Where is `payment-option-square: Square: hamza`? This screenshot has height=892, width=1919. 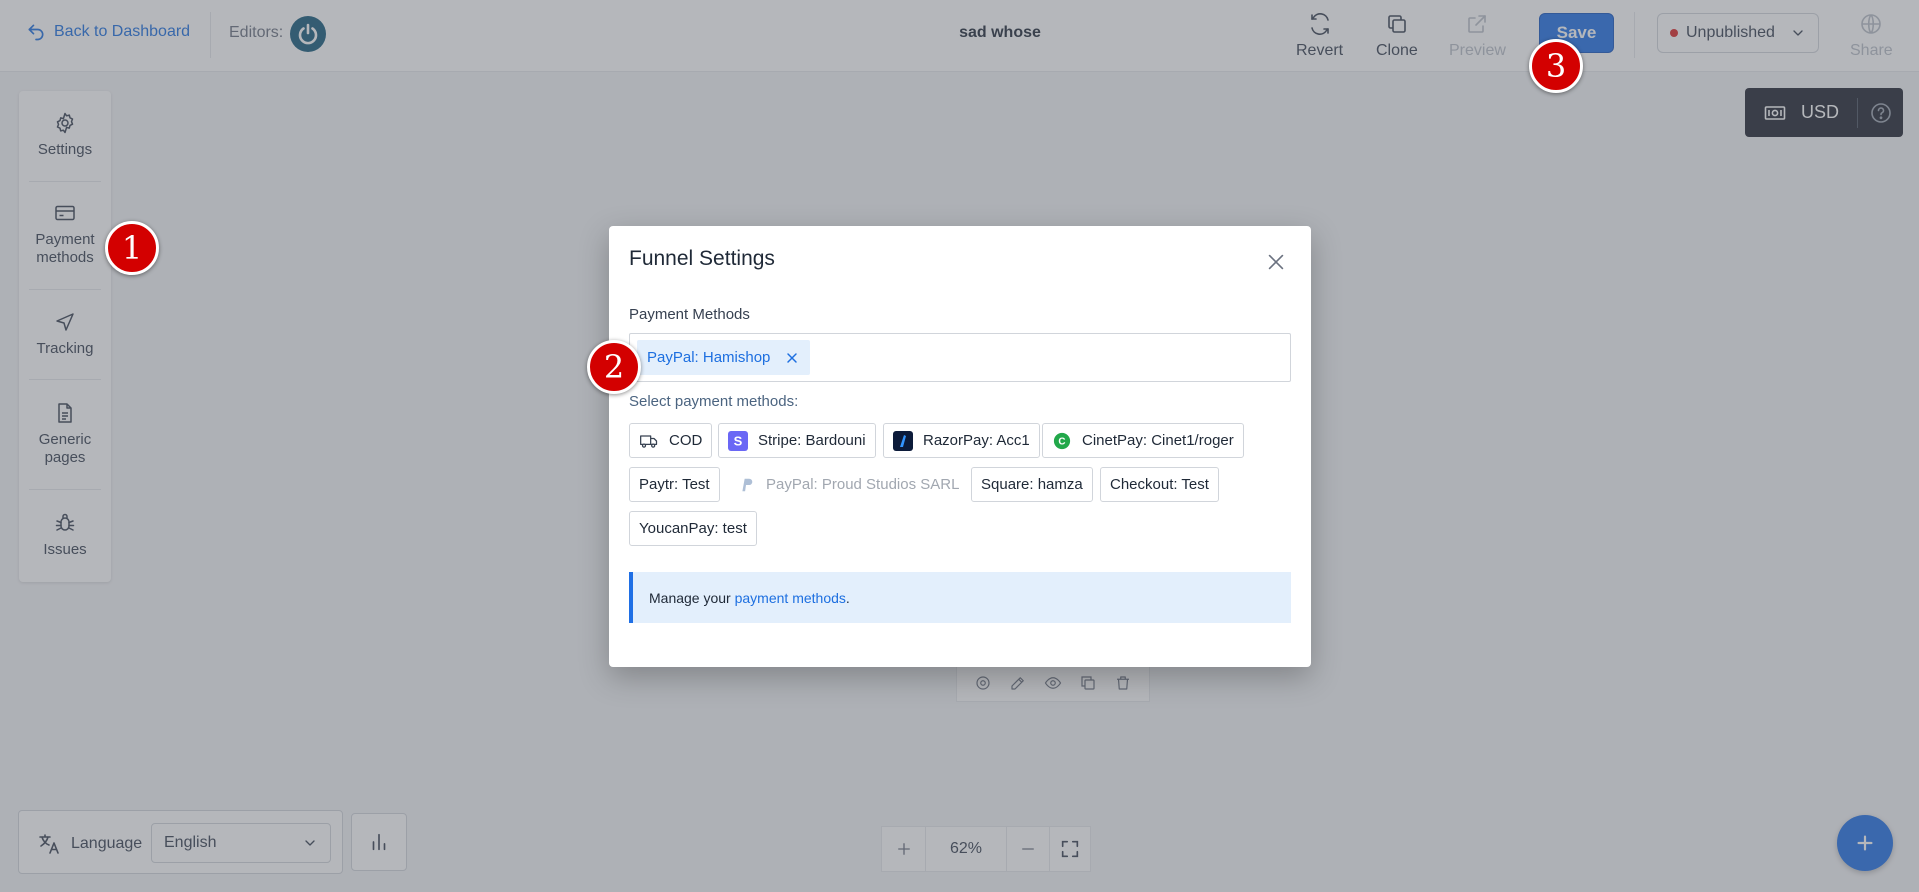 payment-option-square: Square: hamza is located at coordinates (1032, 484).